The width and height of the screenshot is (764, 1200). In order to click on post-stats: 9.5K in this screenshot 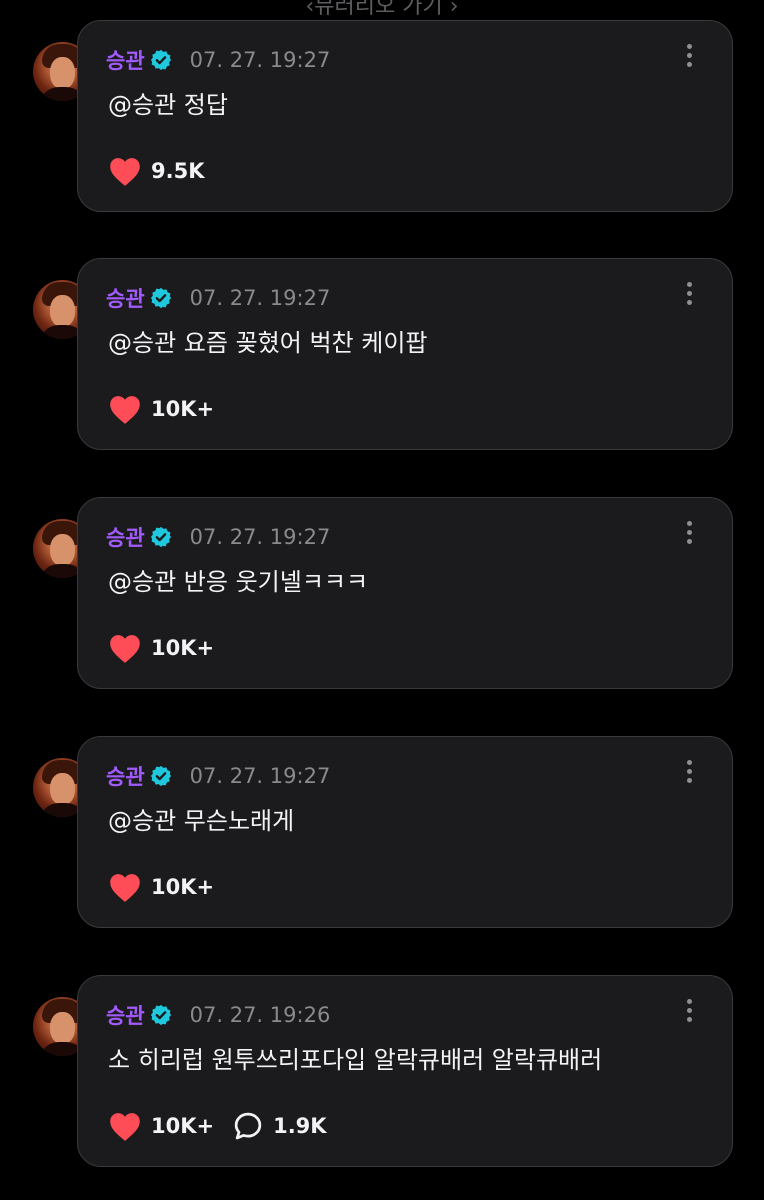, I will do `click(156, 171)`.